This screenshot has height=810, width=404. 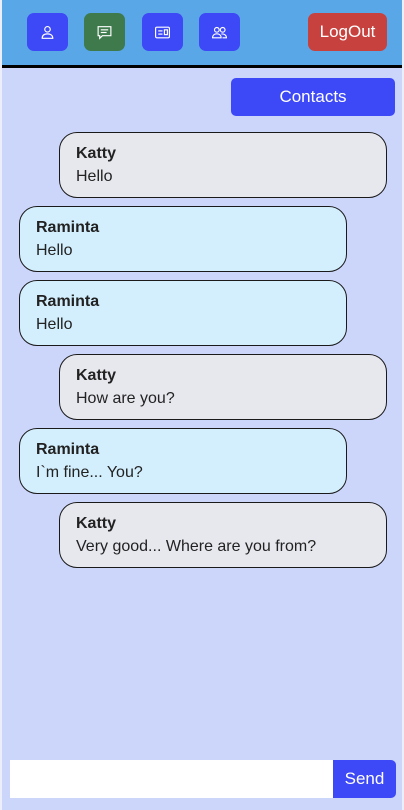 I want to click on message-bubble: Katty How are you?, so click(x=223, y=387).